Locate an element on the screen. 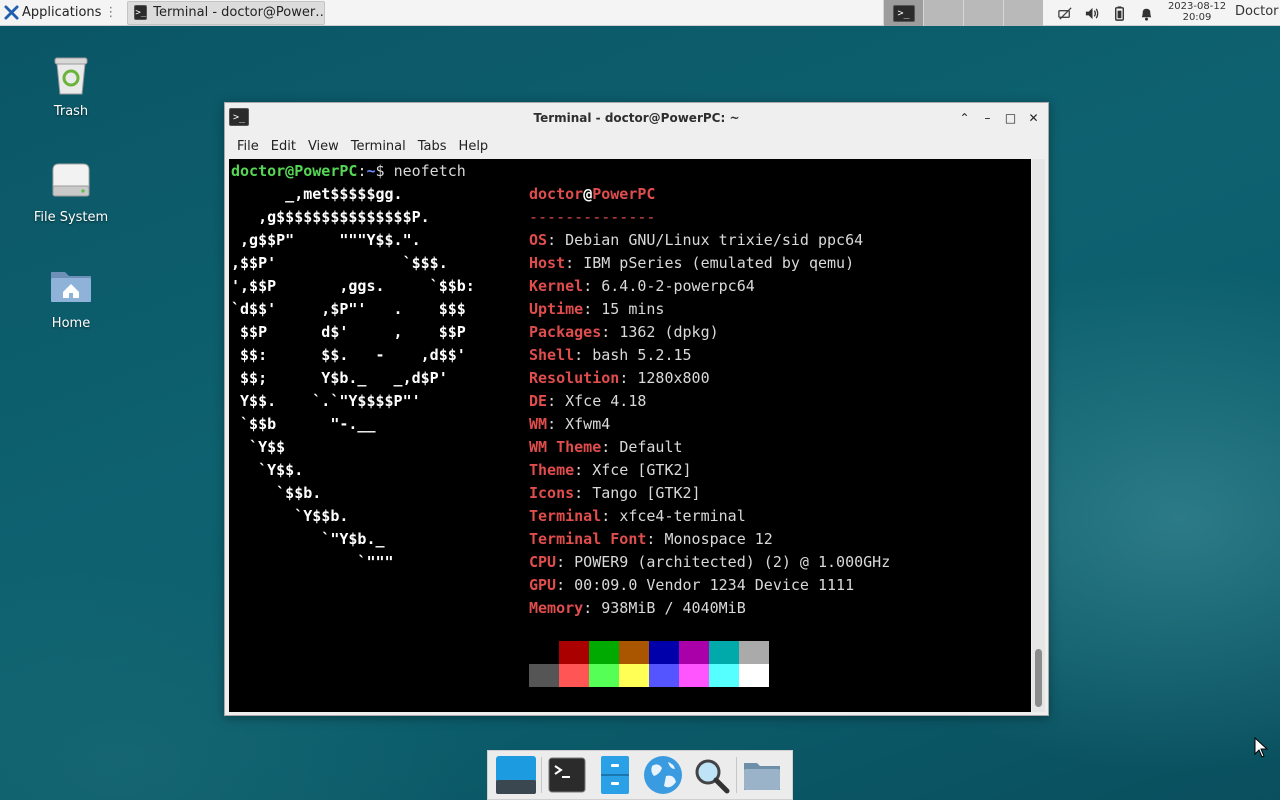 The width and height of the screenshot is (1280, 800). menu-tabs: Tabs is located at coordinates (432, 146).